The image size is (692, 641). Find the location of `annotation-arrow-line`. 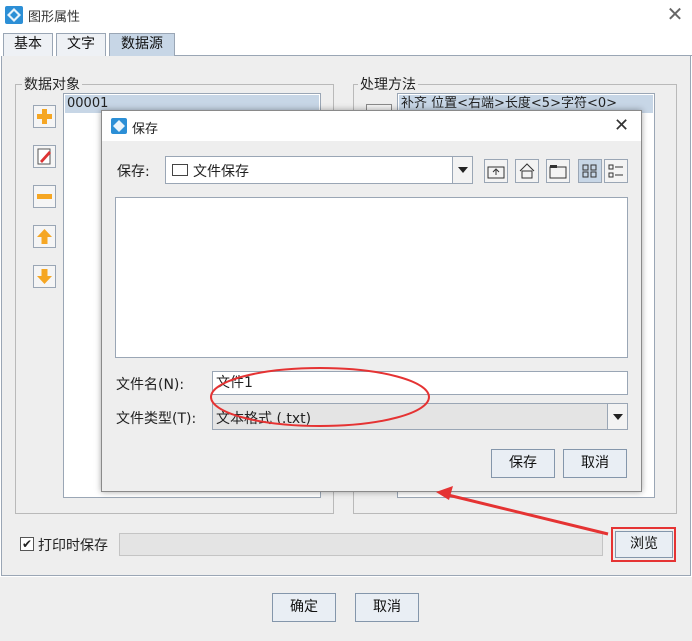

annotation-arrow-line is located at coordinates (528, 514).